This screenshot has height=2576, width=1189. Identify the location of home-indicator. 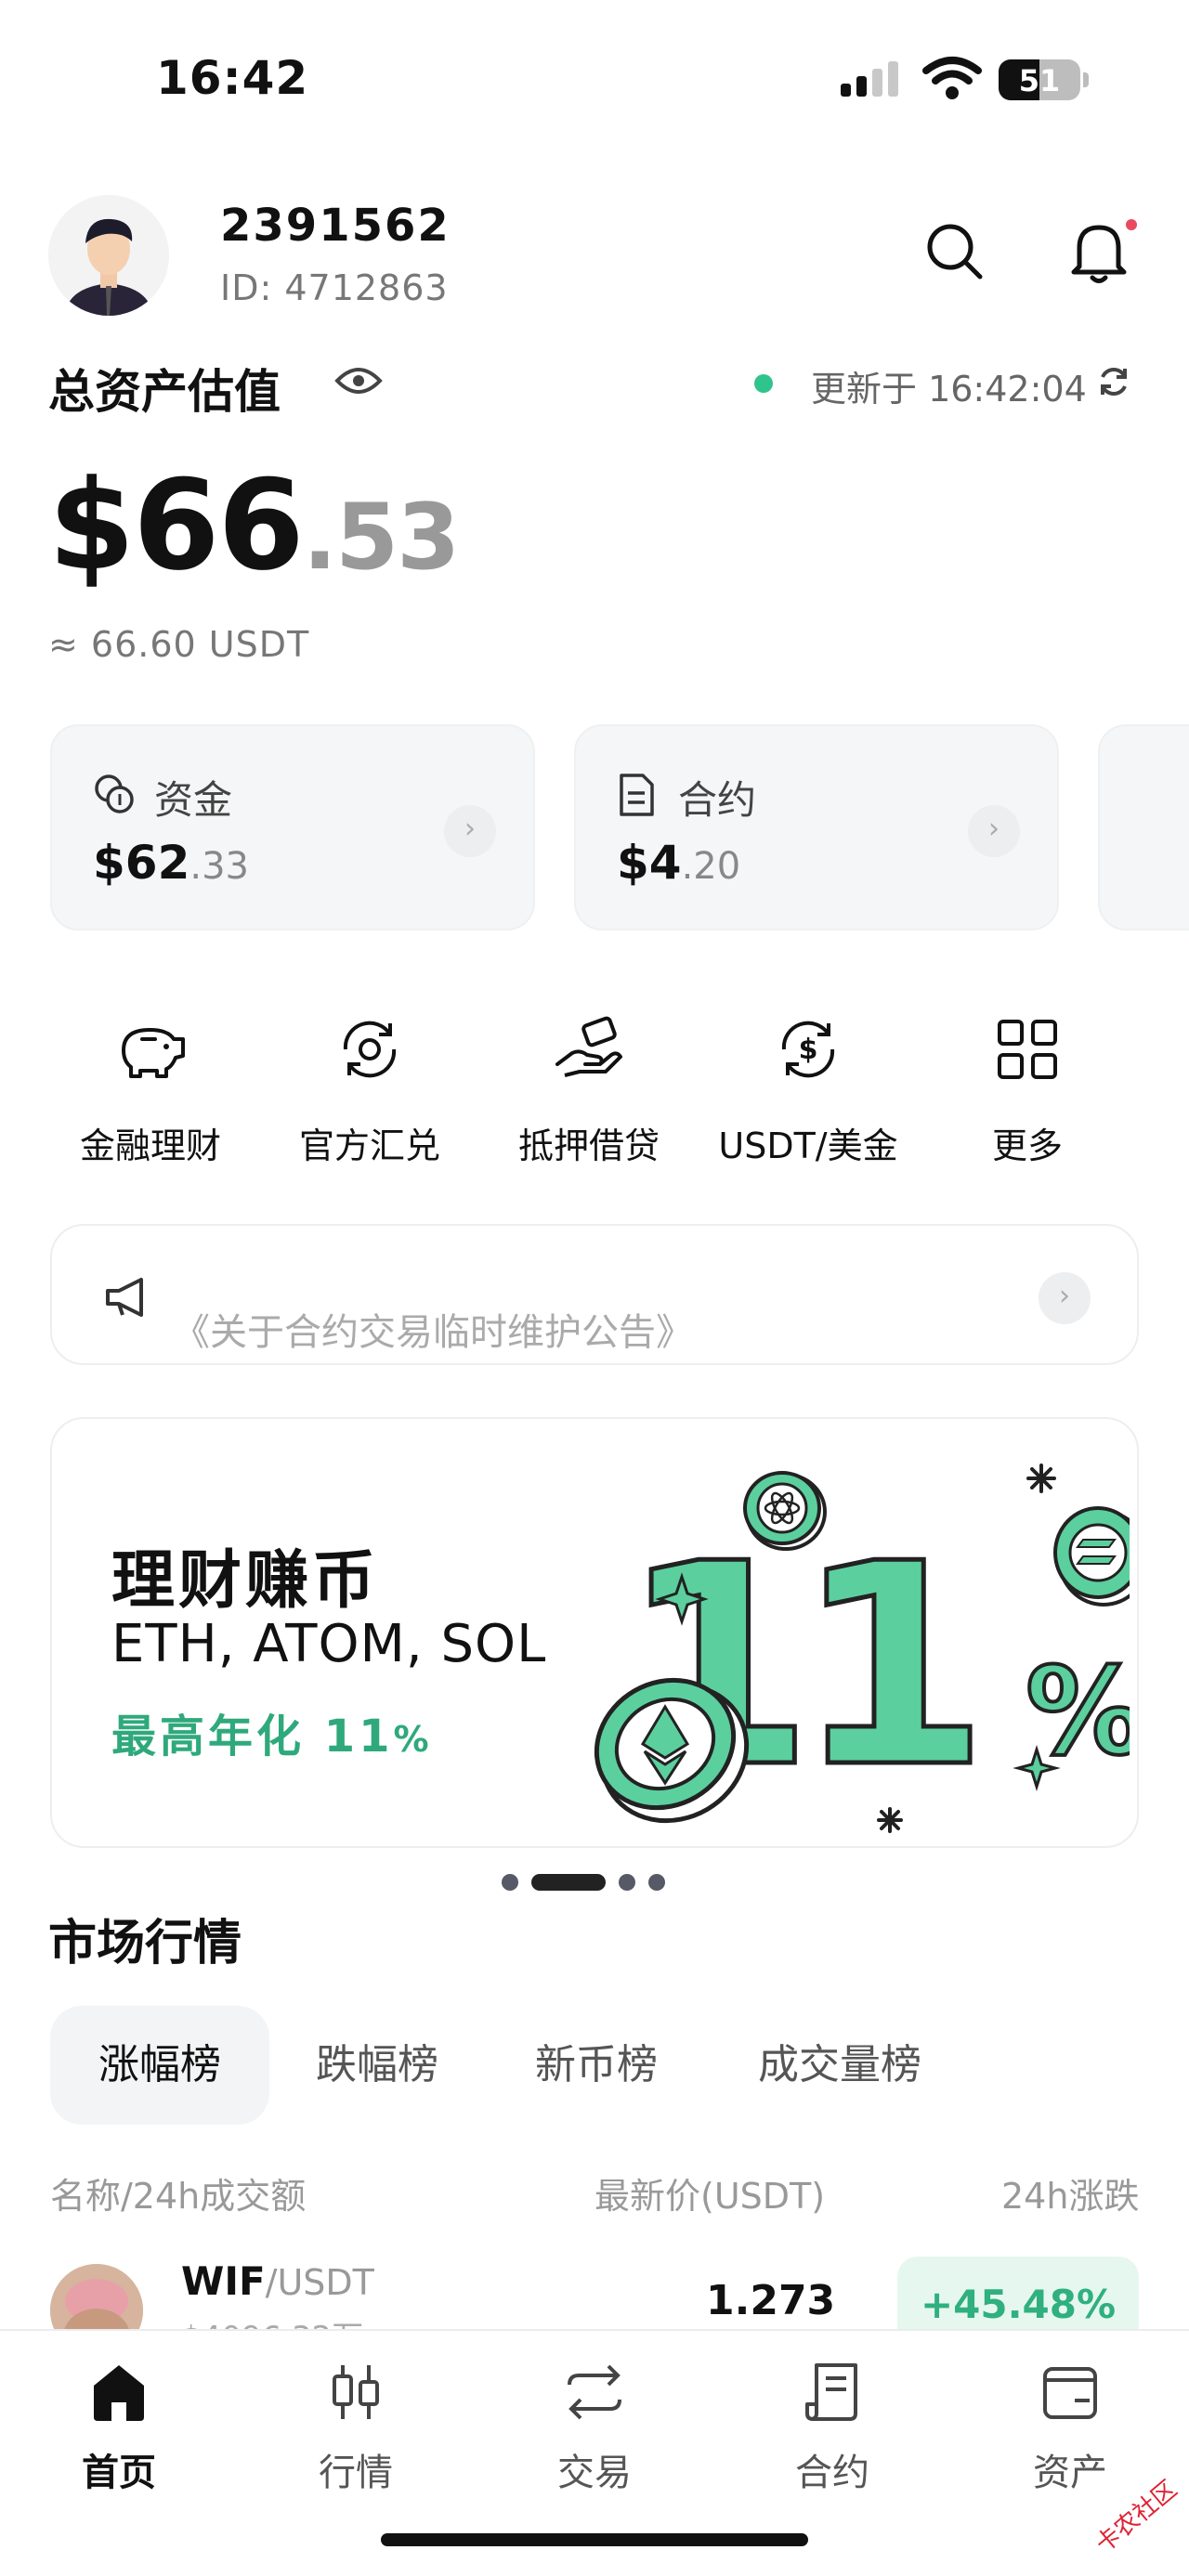
(594, 2539).